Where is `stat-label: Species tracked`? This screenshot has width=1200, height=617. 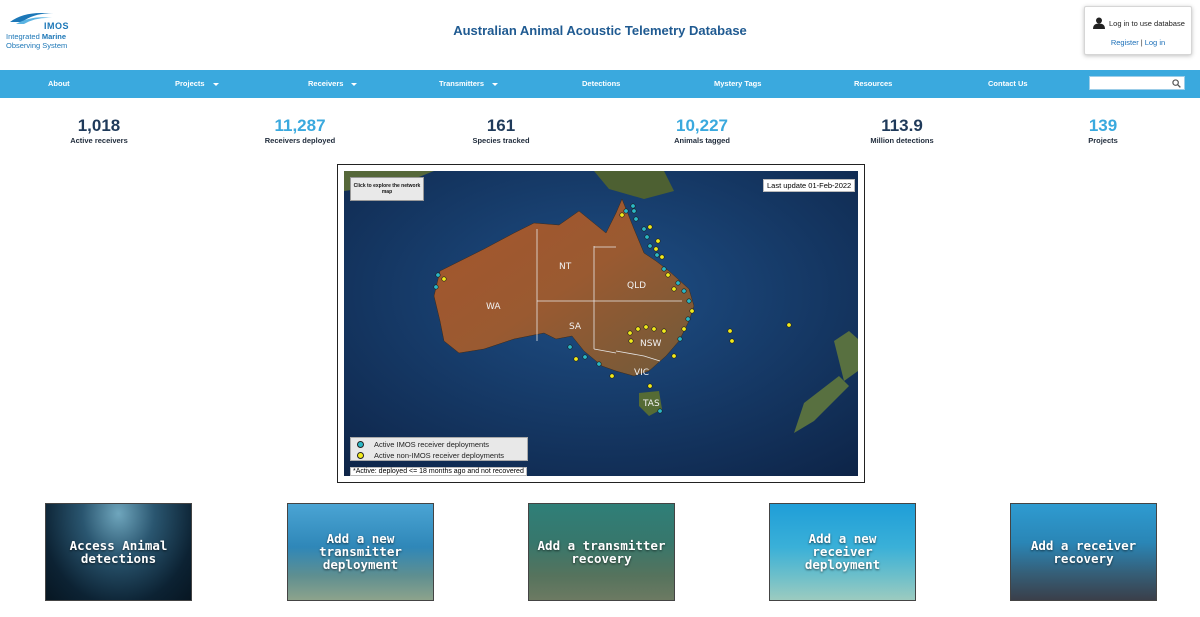
stat-label: Species tracked is located at coordinates (501, 140).